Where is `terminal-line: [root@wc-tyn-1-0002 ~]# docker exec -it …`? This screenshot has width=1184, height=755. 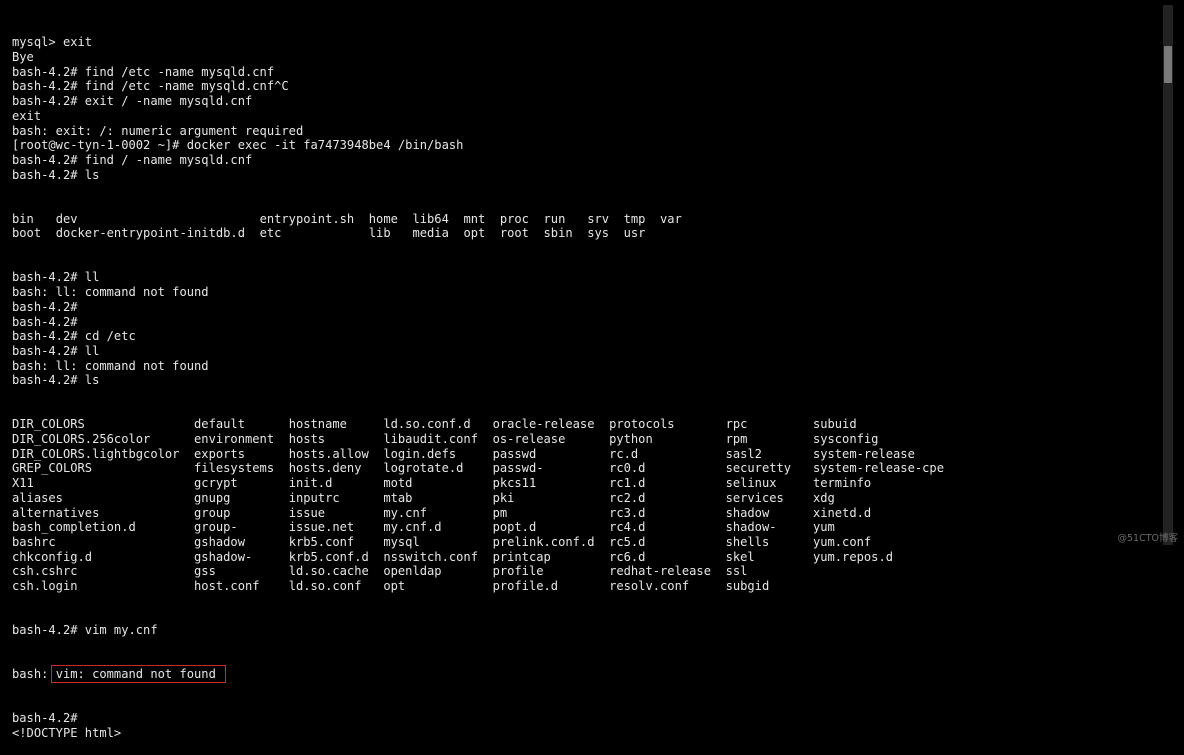
terminal-line: [root@wc-tyn-1-0002 ~]# docker exec -it … is located at coordinates (238, 145).